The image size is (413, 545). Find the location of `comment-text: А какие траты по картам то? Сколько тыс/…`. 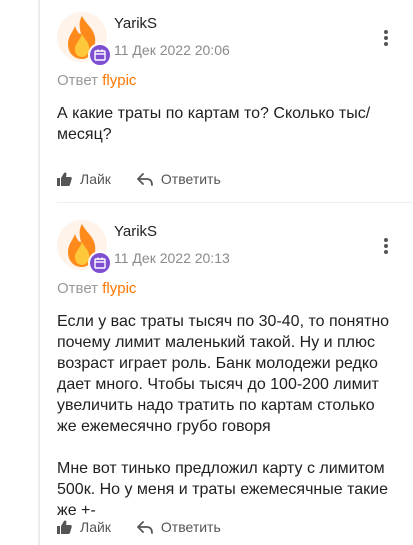

comment-text: А какие траты по картам то? Сколько тыс/… is located at coordinates (214, 124).